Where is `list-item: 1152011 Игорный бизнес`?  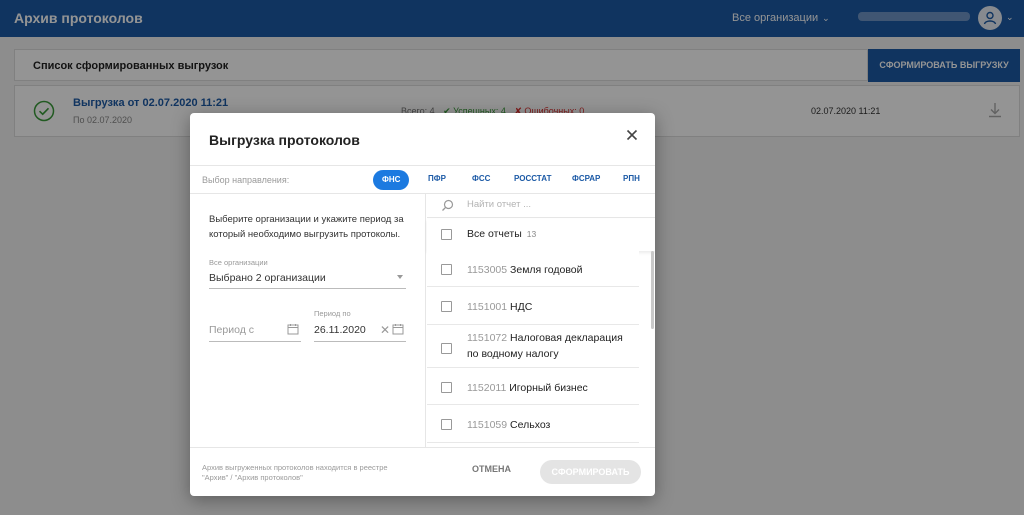 list-item: 1152011 Игорный бизнес is located at coordinates (533, 387).